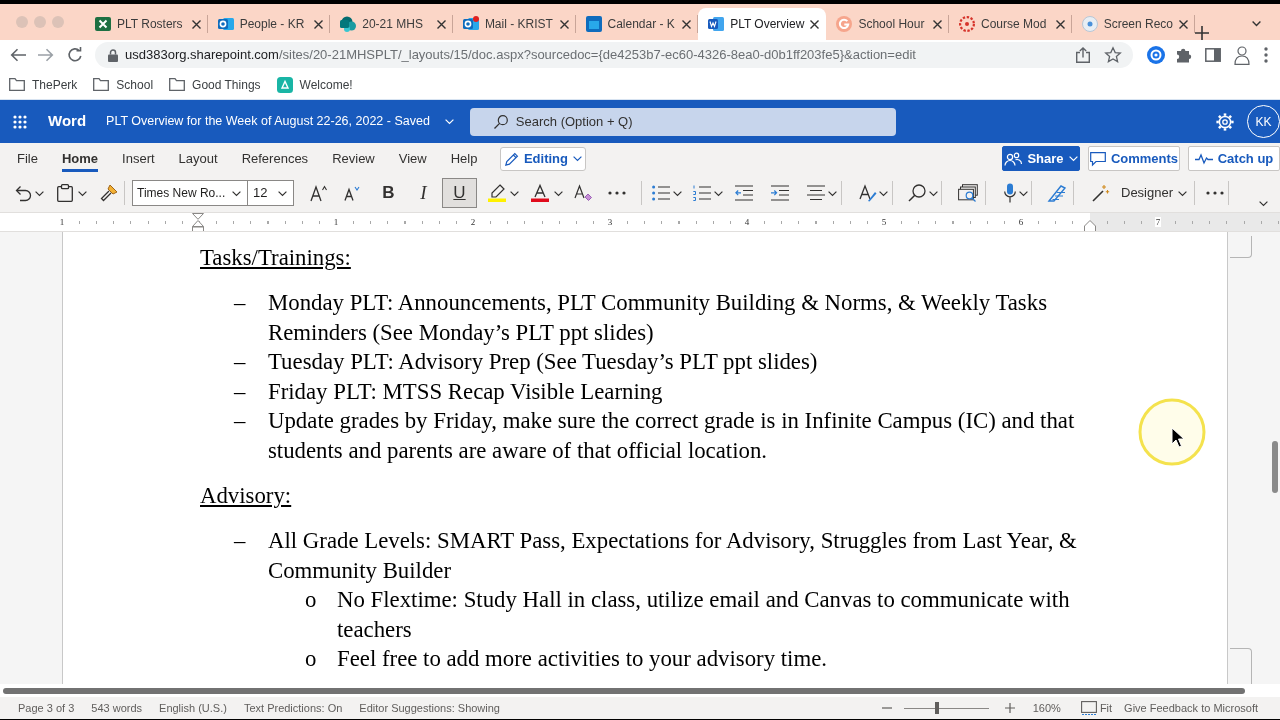  Describe the element at coordinates (540, 193) in the screenshot. I see `font-color-icon` at that location.